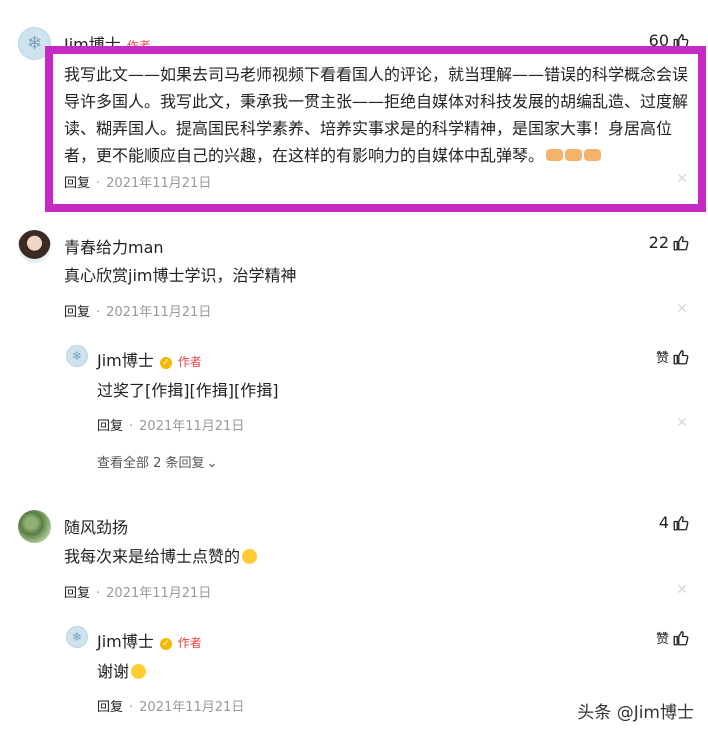 This screenshot has height=737, width=708. Describe the element at coordinates (122, 671) in the screenshot. I see `reply-text: 谢谢` at that location.